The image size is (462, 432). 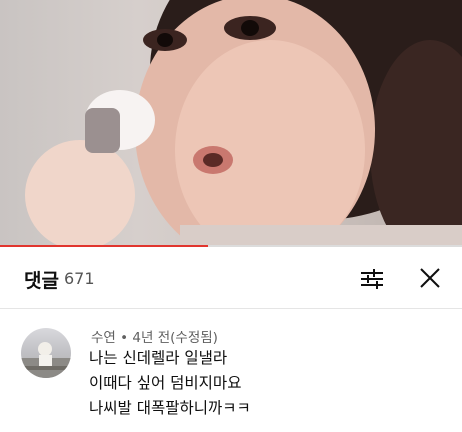 I want to click on sort-filter-icon, so click(x=372, y=279).